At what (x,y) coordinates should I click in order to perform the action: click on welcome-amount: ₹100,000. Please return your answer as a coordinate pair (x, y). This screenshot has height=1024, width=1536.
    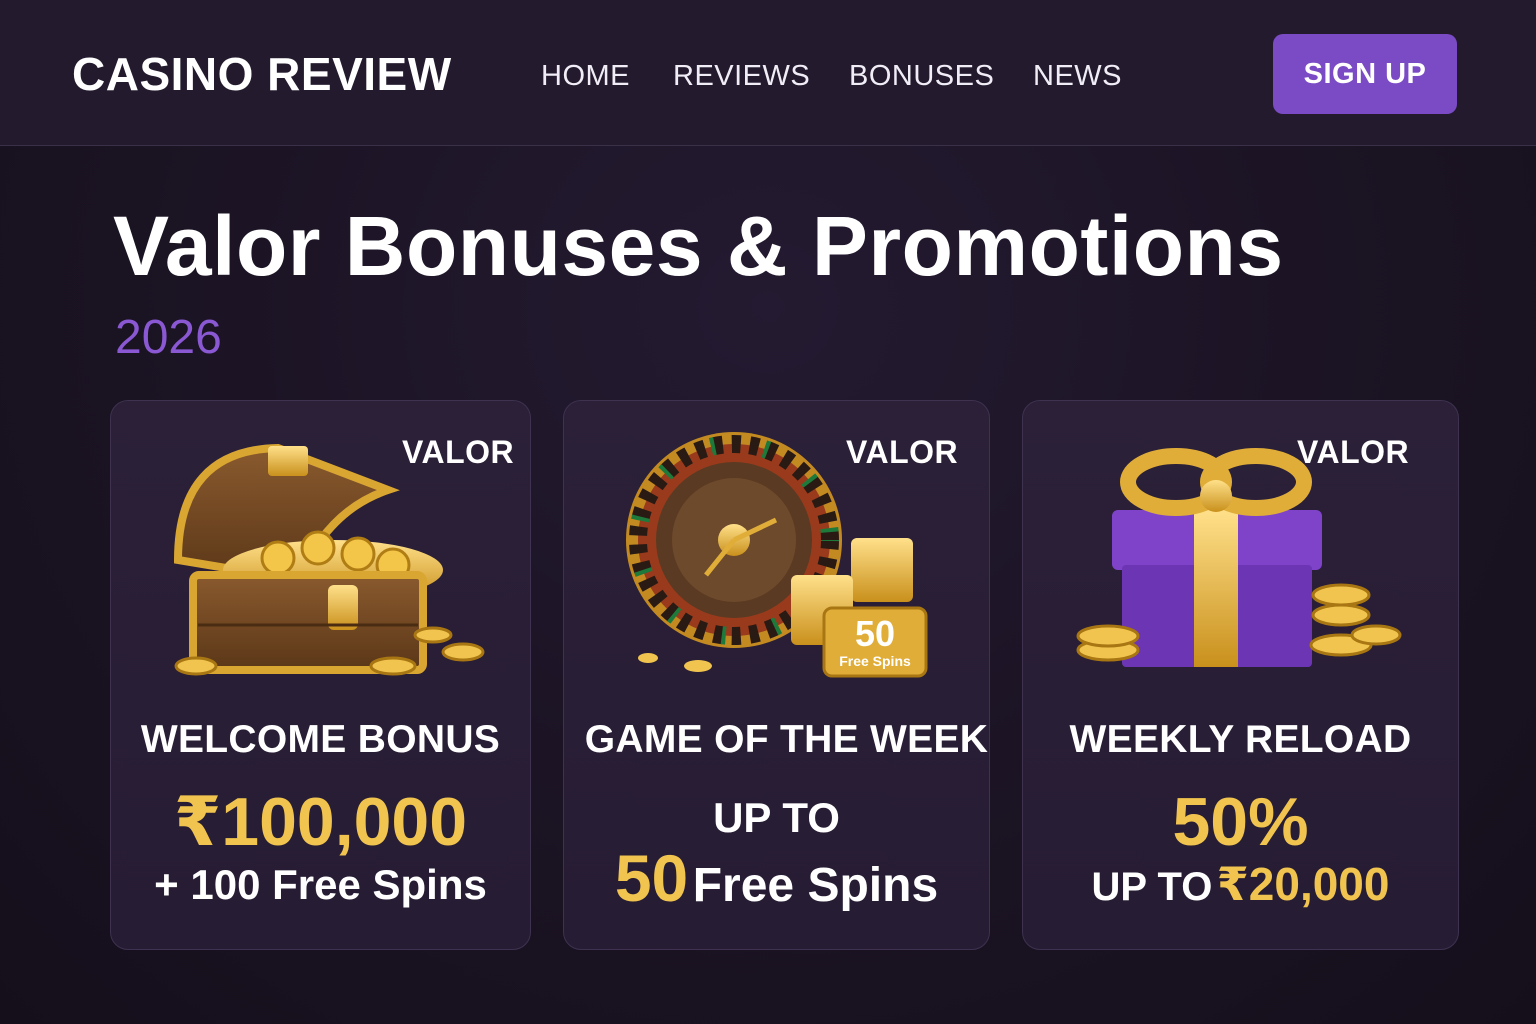
    Looking at the image, I should click on (320, 822).